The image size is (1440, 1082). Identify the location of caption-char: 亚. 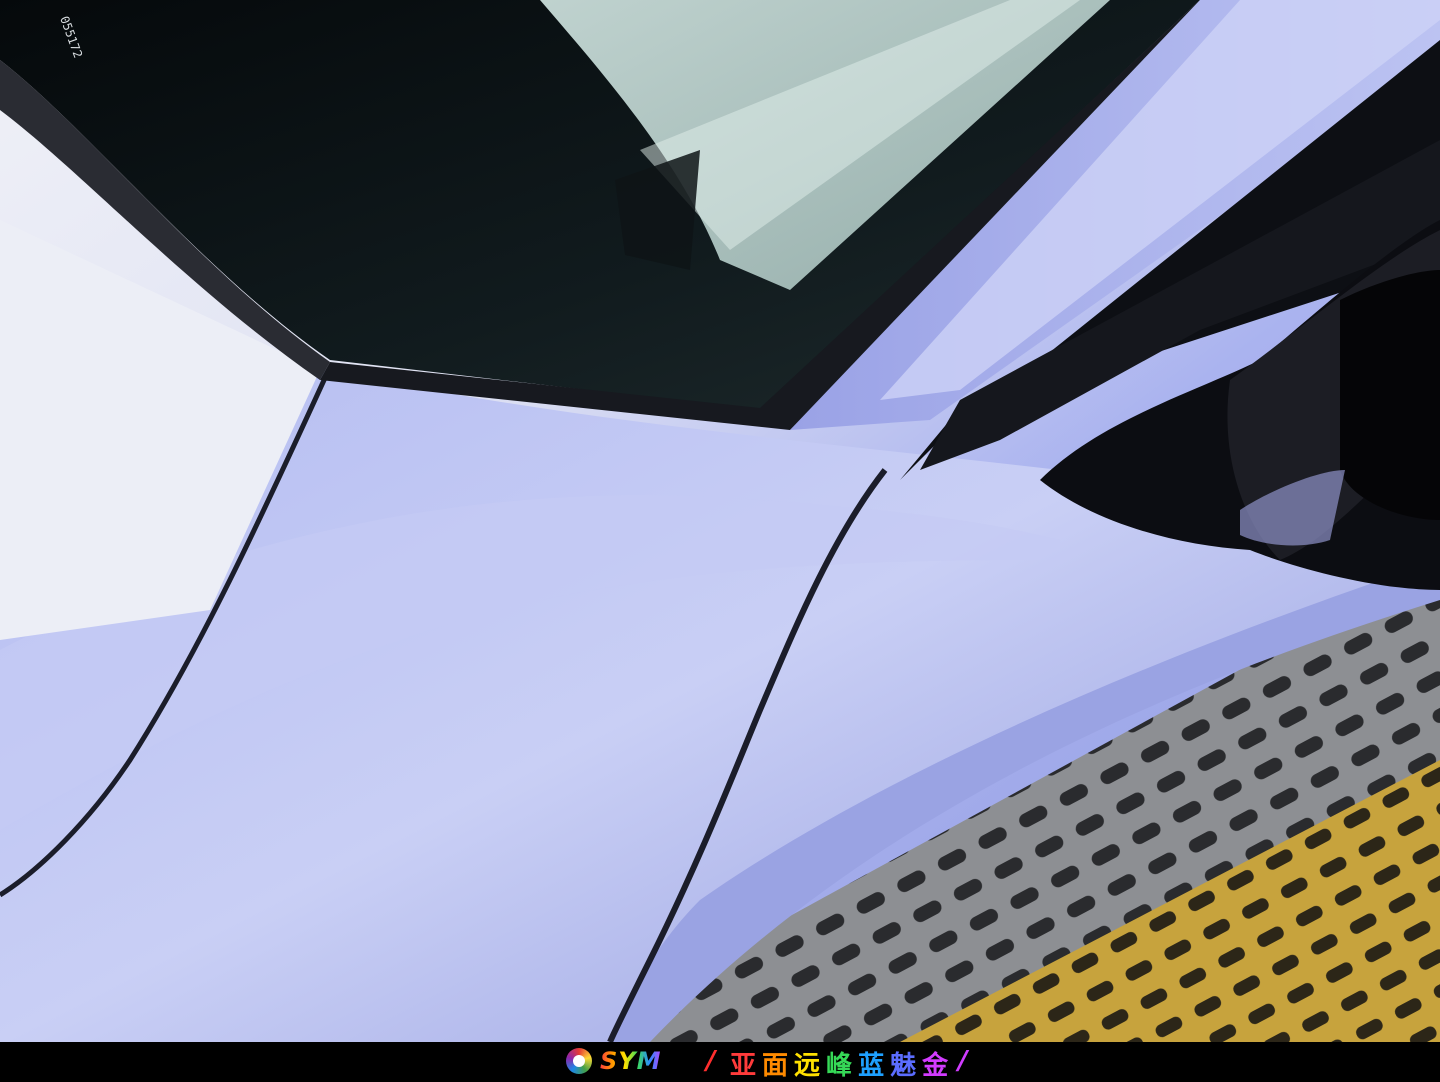
(746, 1066).